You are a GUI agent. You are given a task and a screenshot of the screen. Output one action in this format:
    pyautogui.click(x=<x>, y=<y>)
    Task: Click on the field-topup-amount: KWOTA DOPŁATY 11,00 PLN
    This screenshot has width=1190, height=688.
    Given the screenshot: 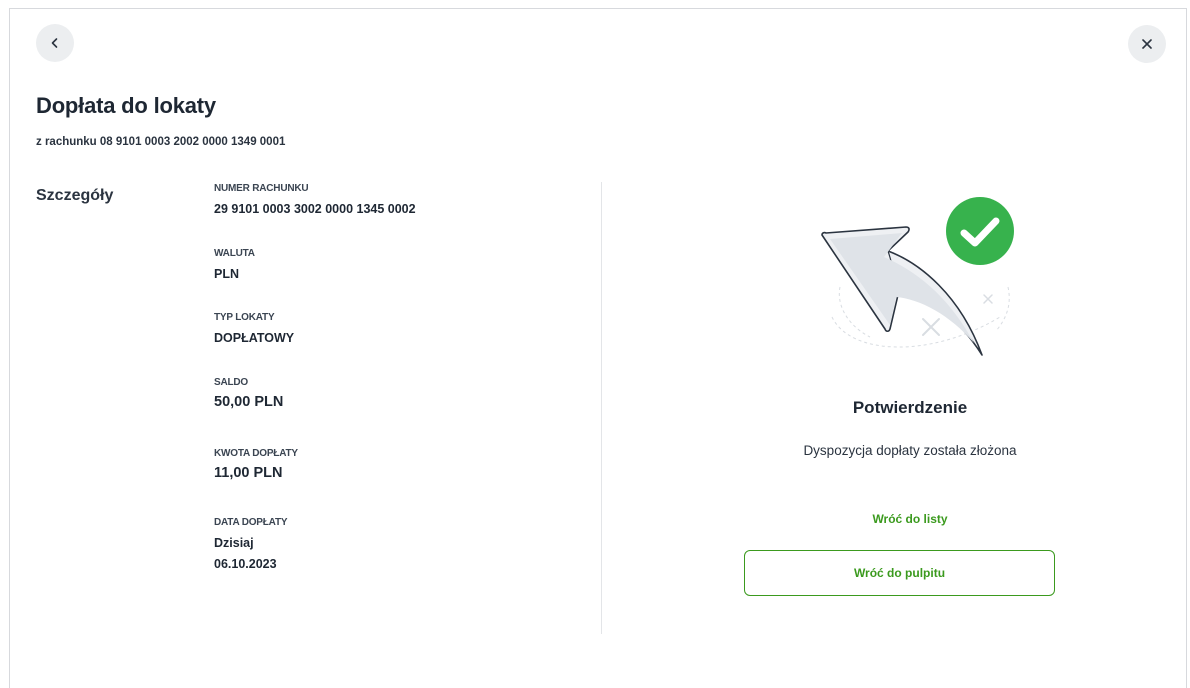 What is the action you would take?
    pyautogui.click(x=256, y=464)
    